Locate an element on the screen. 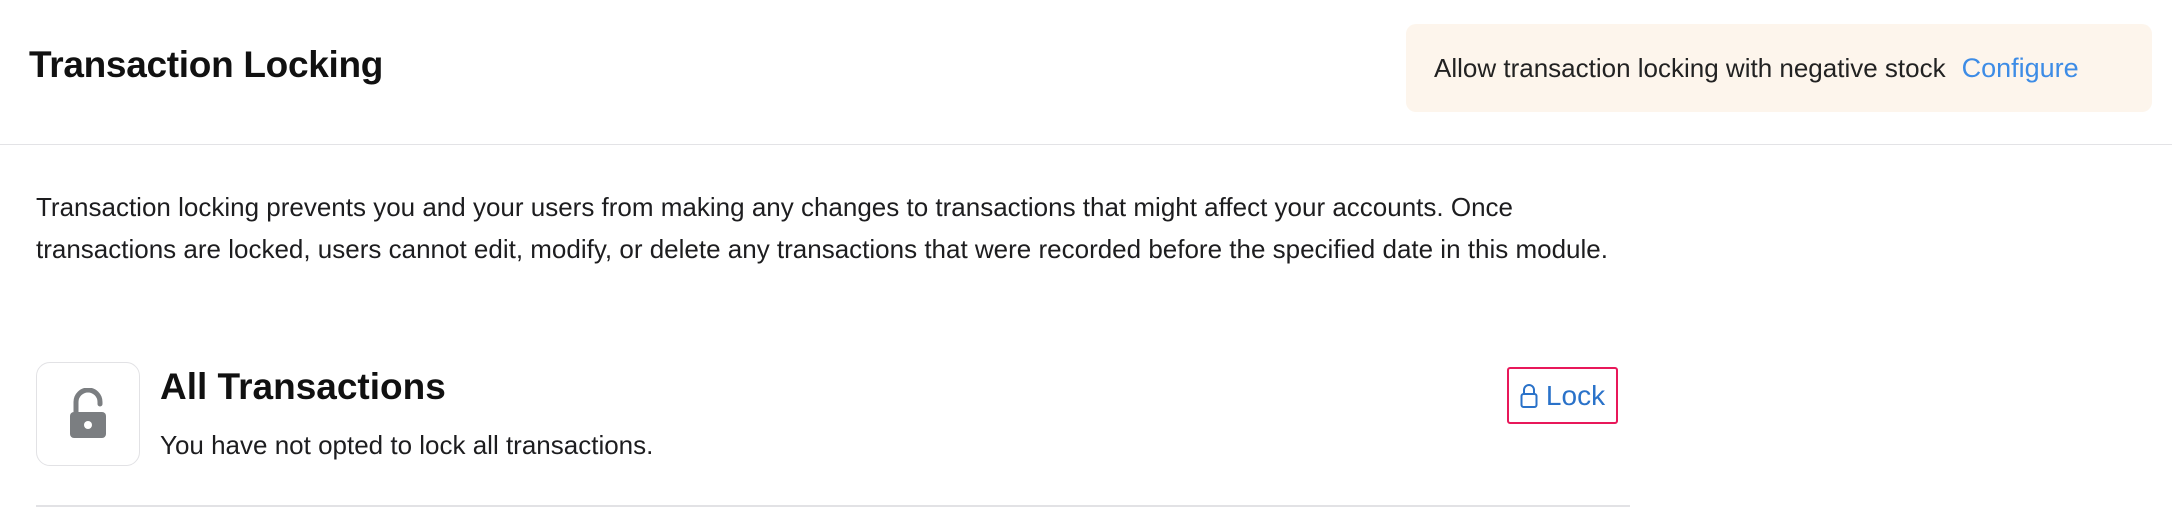  lock-outline-icon is located at coordinates (1529, 395).